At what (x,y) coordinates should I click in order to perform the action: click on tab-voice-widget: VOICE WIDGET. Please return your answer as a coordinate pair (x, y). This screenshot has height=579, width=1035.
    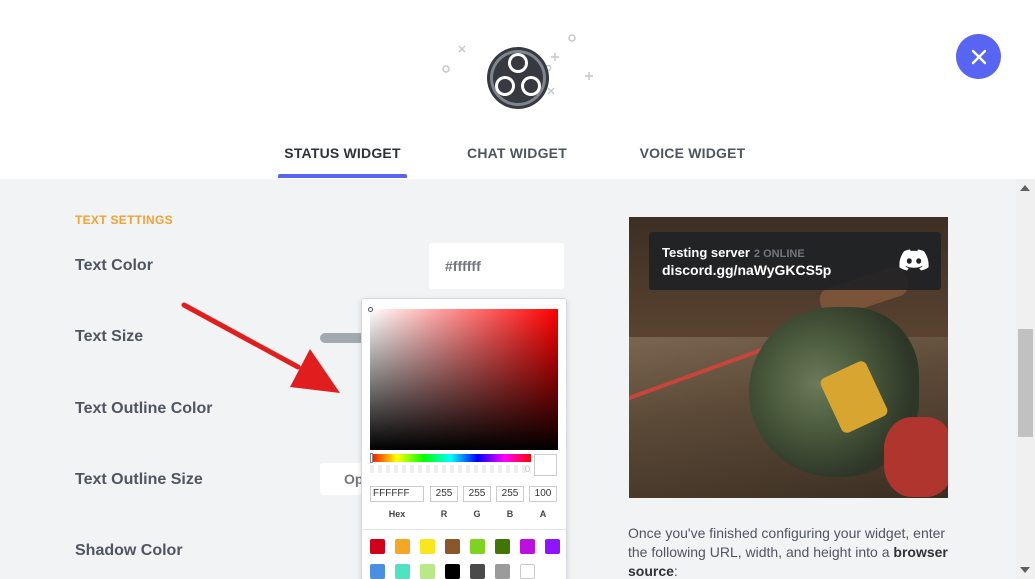
    Looking at the image, I should click on (692, 161).